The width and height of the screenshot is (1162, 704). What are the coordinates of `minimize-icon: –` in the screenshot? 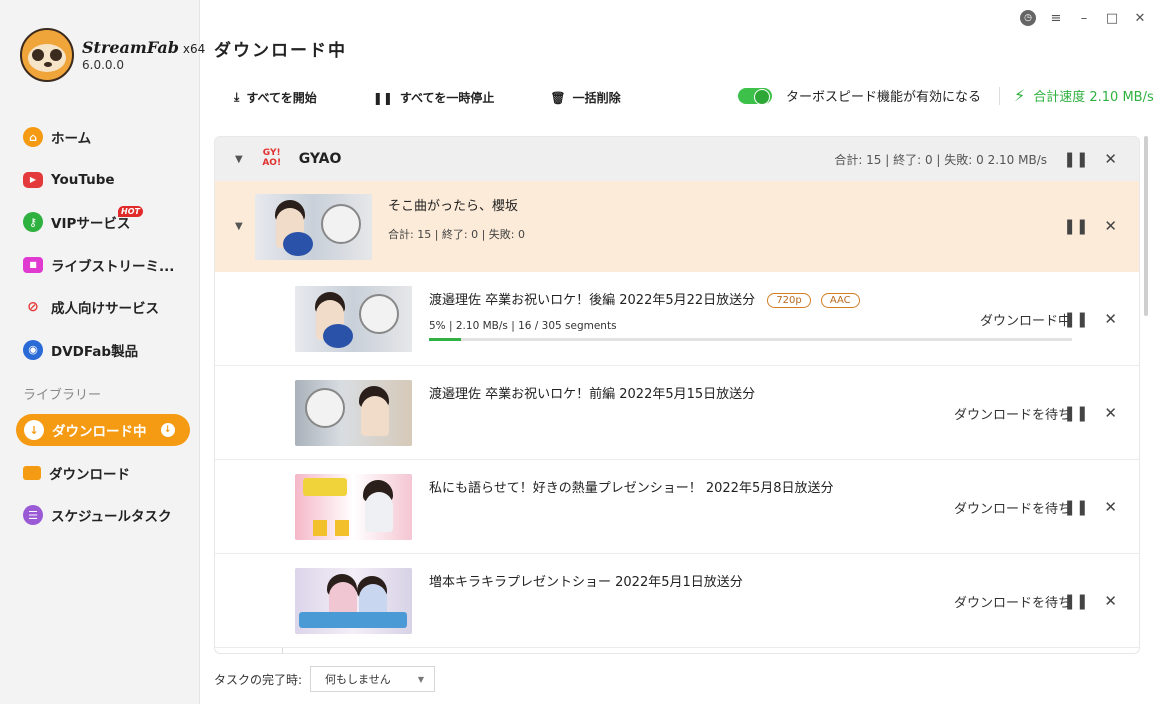 It's located at (1084, 18).